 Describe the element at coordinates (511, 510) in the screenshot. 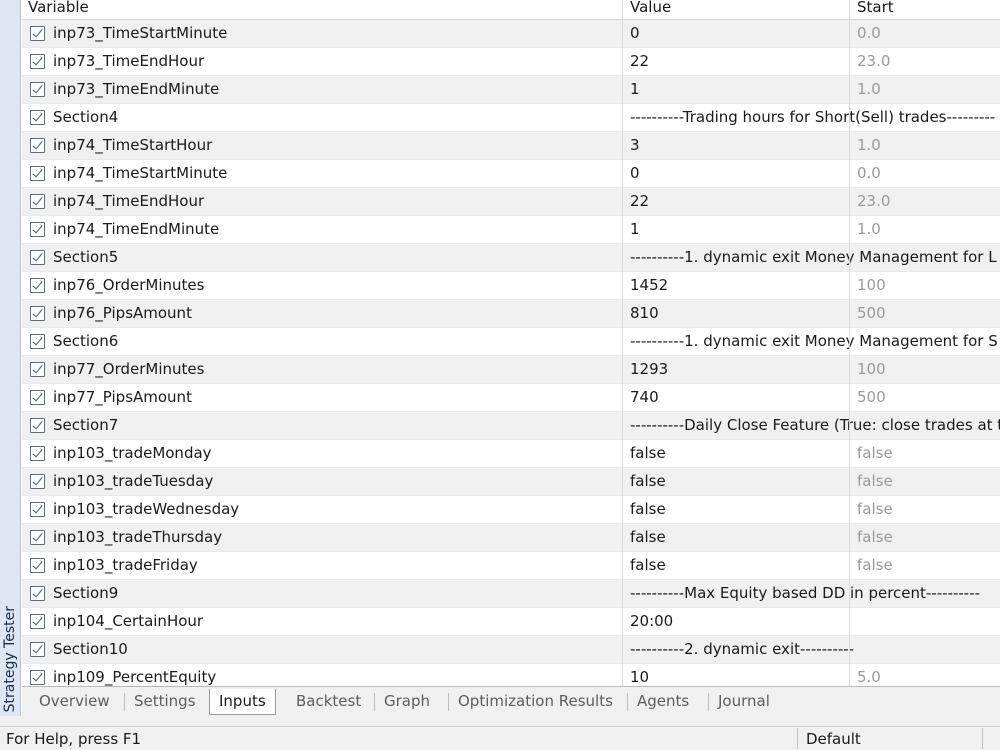

I see `table-row: inp103_tradeWednesday false false` at that location.